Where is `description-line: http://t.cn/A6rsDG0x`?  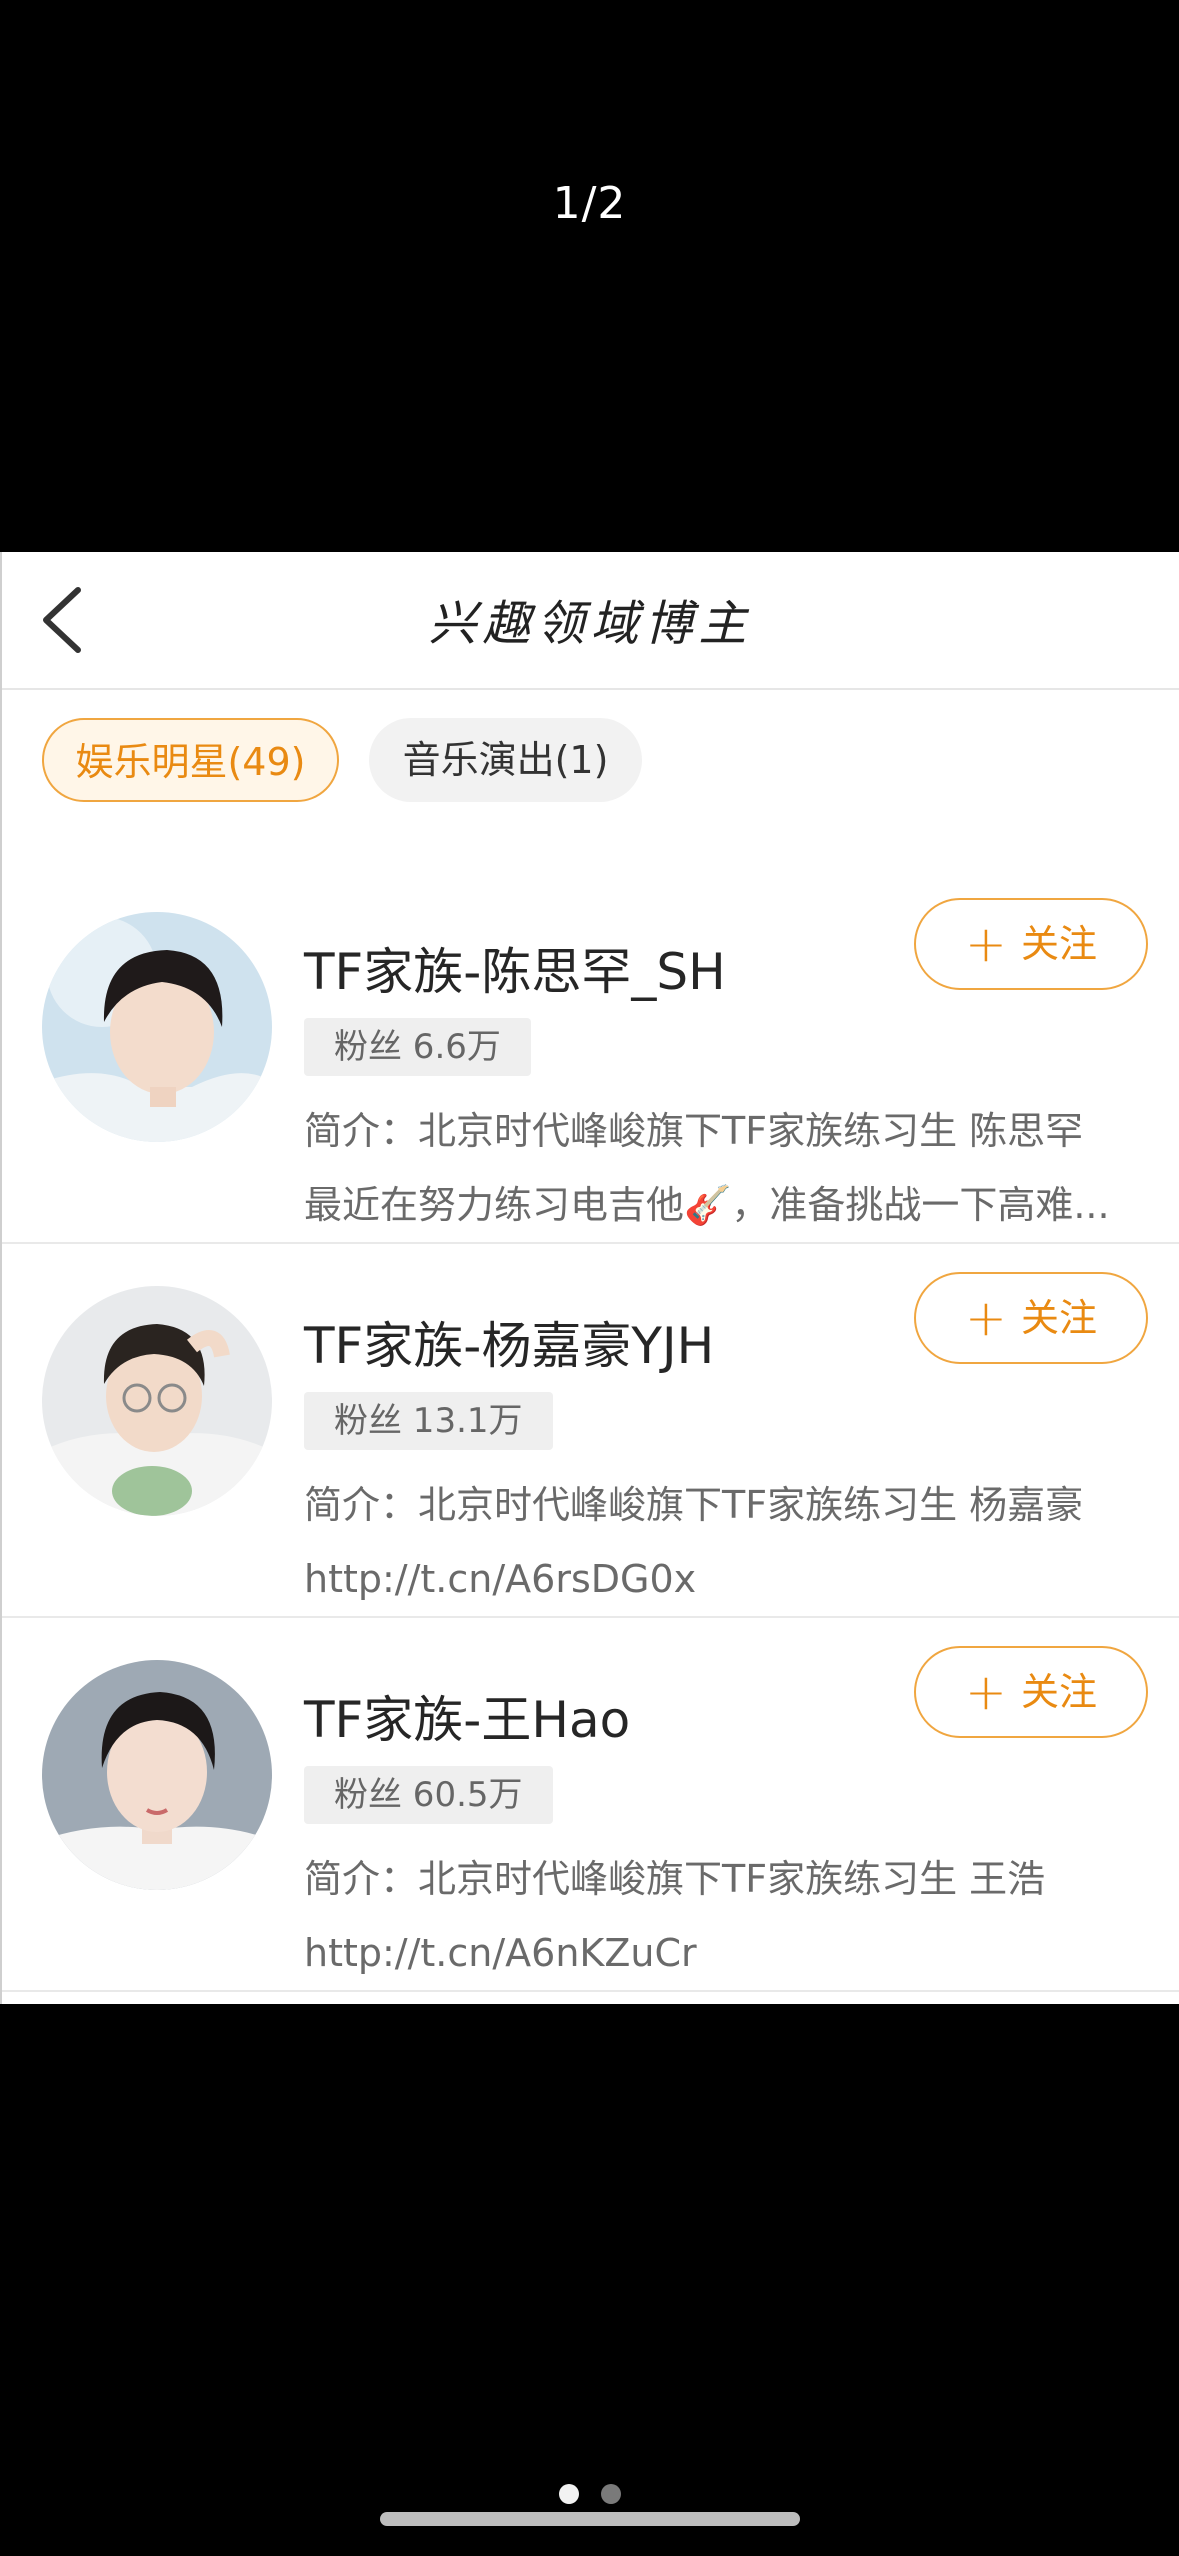 description-line: http://t.cn/A6rsDG0x is located at coordinates (500, 1579).